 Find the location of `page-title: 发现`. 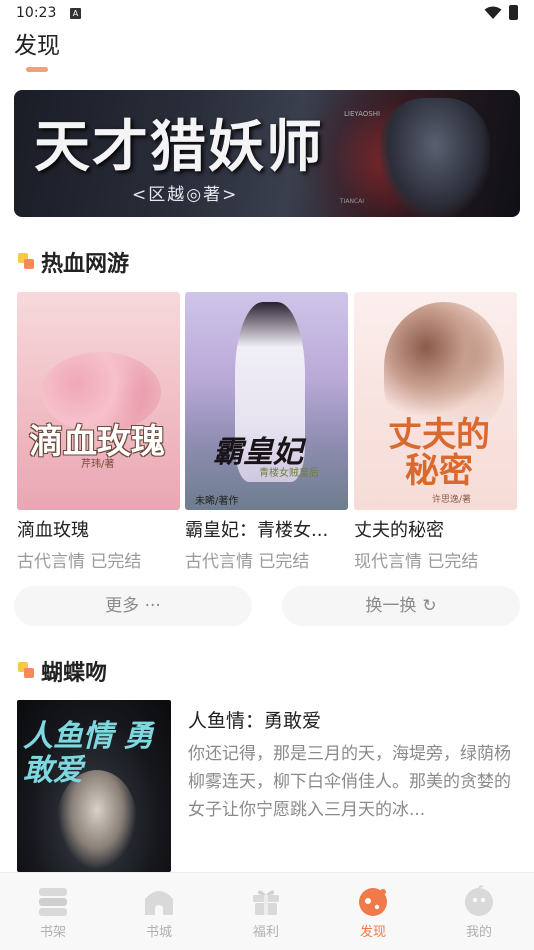

page-title: 发现 is located at coordinates (37, 46).